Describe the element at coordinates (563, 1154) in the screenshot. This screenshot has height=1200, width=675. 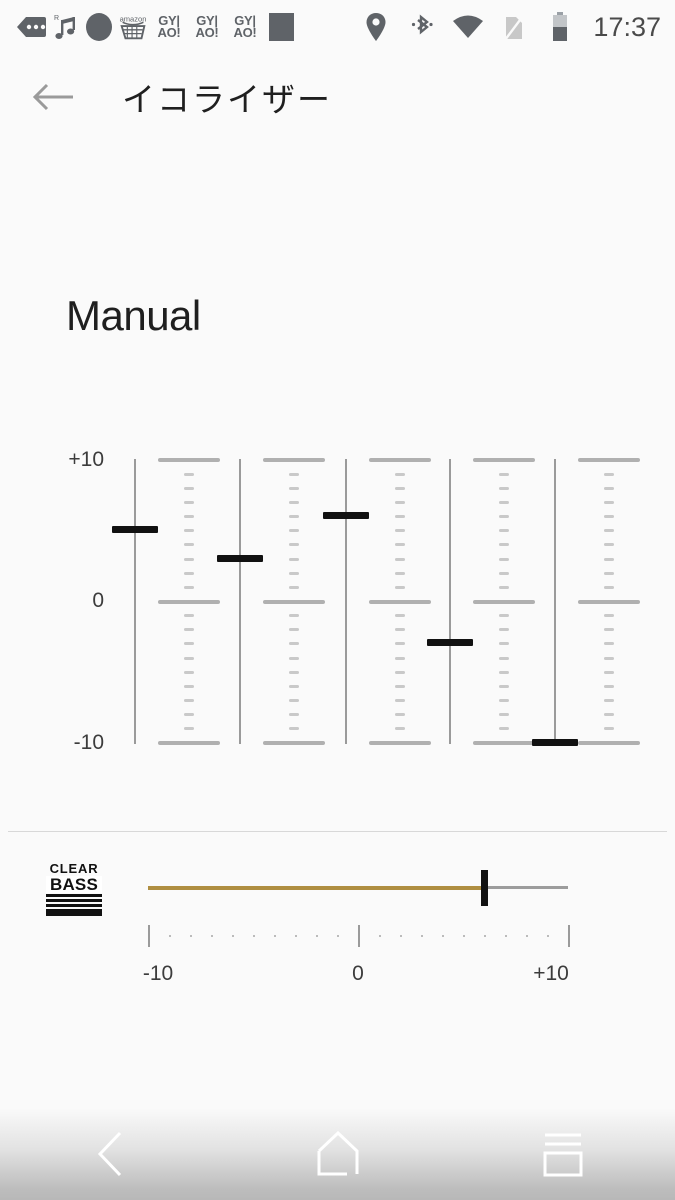
I see `nav-recents-icon` at that location.